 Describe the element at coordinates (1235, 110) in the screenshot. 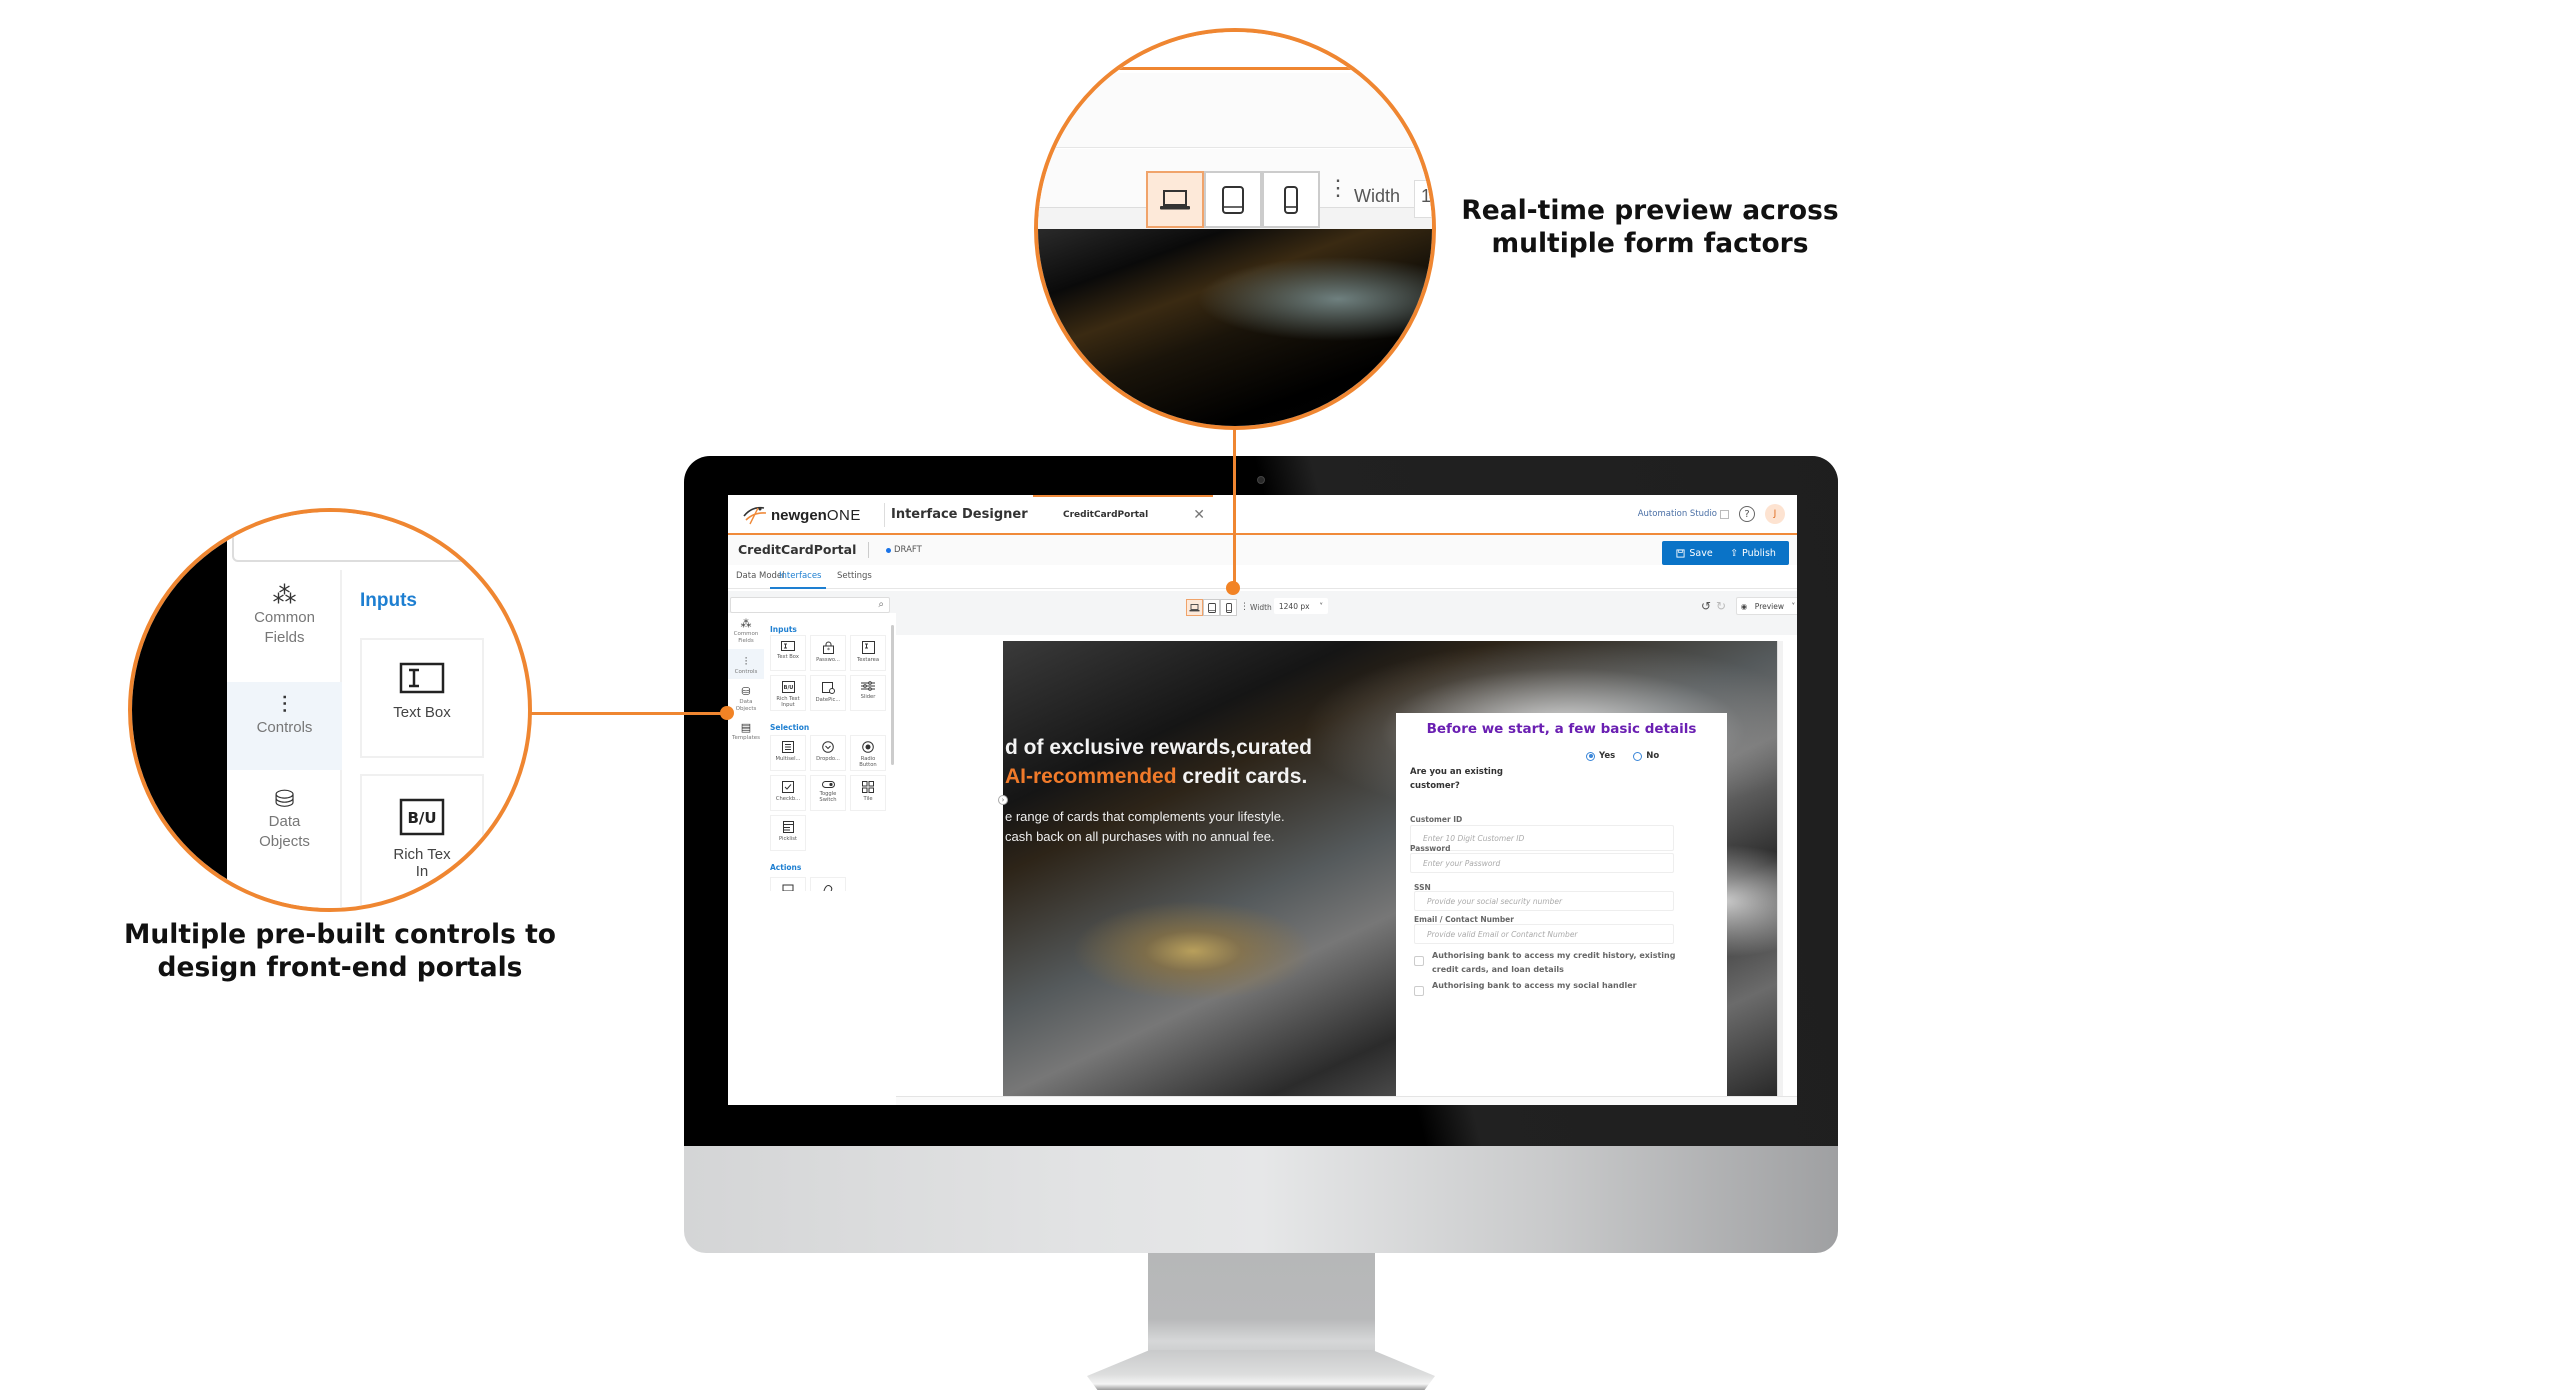

I see `zoomed-project-row` at that location.